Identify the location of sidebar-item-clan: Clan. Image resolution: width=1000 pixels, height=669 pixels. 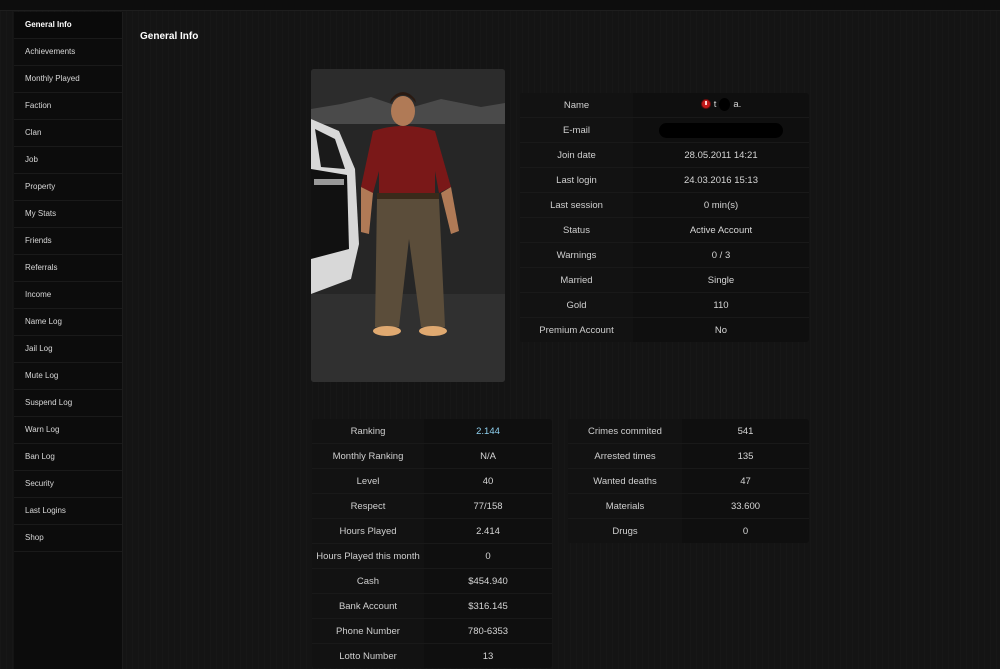
(68, 133).